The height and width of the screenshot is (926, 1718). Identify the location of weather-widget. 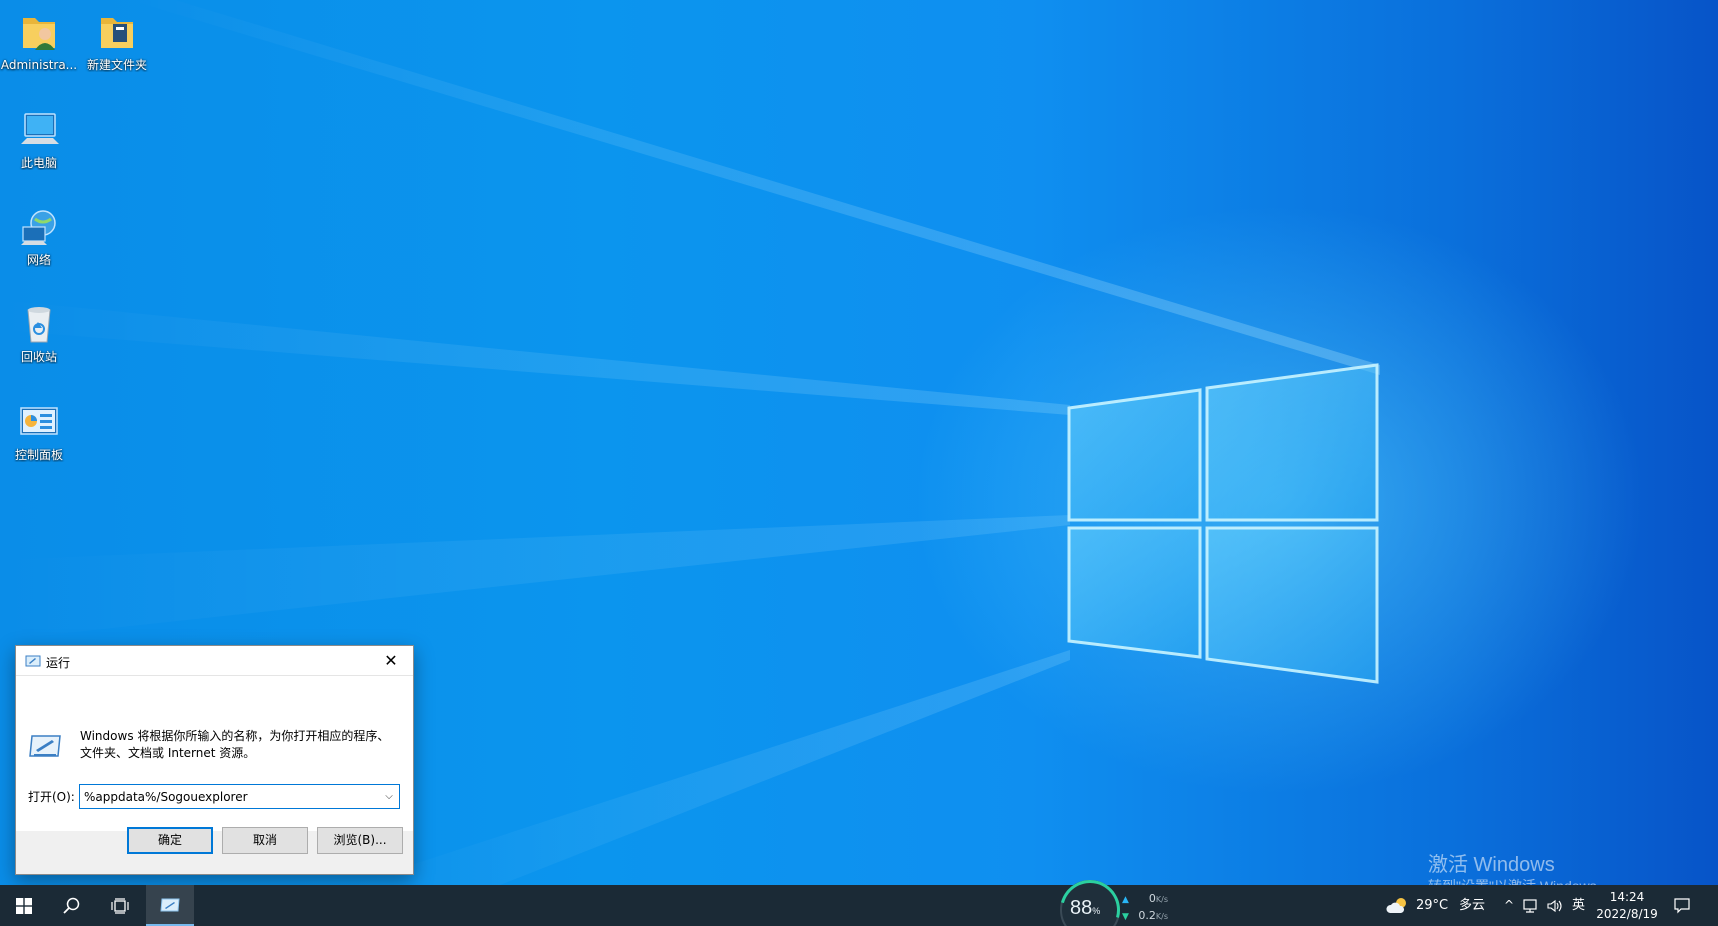
(1398, 905).